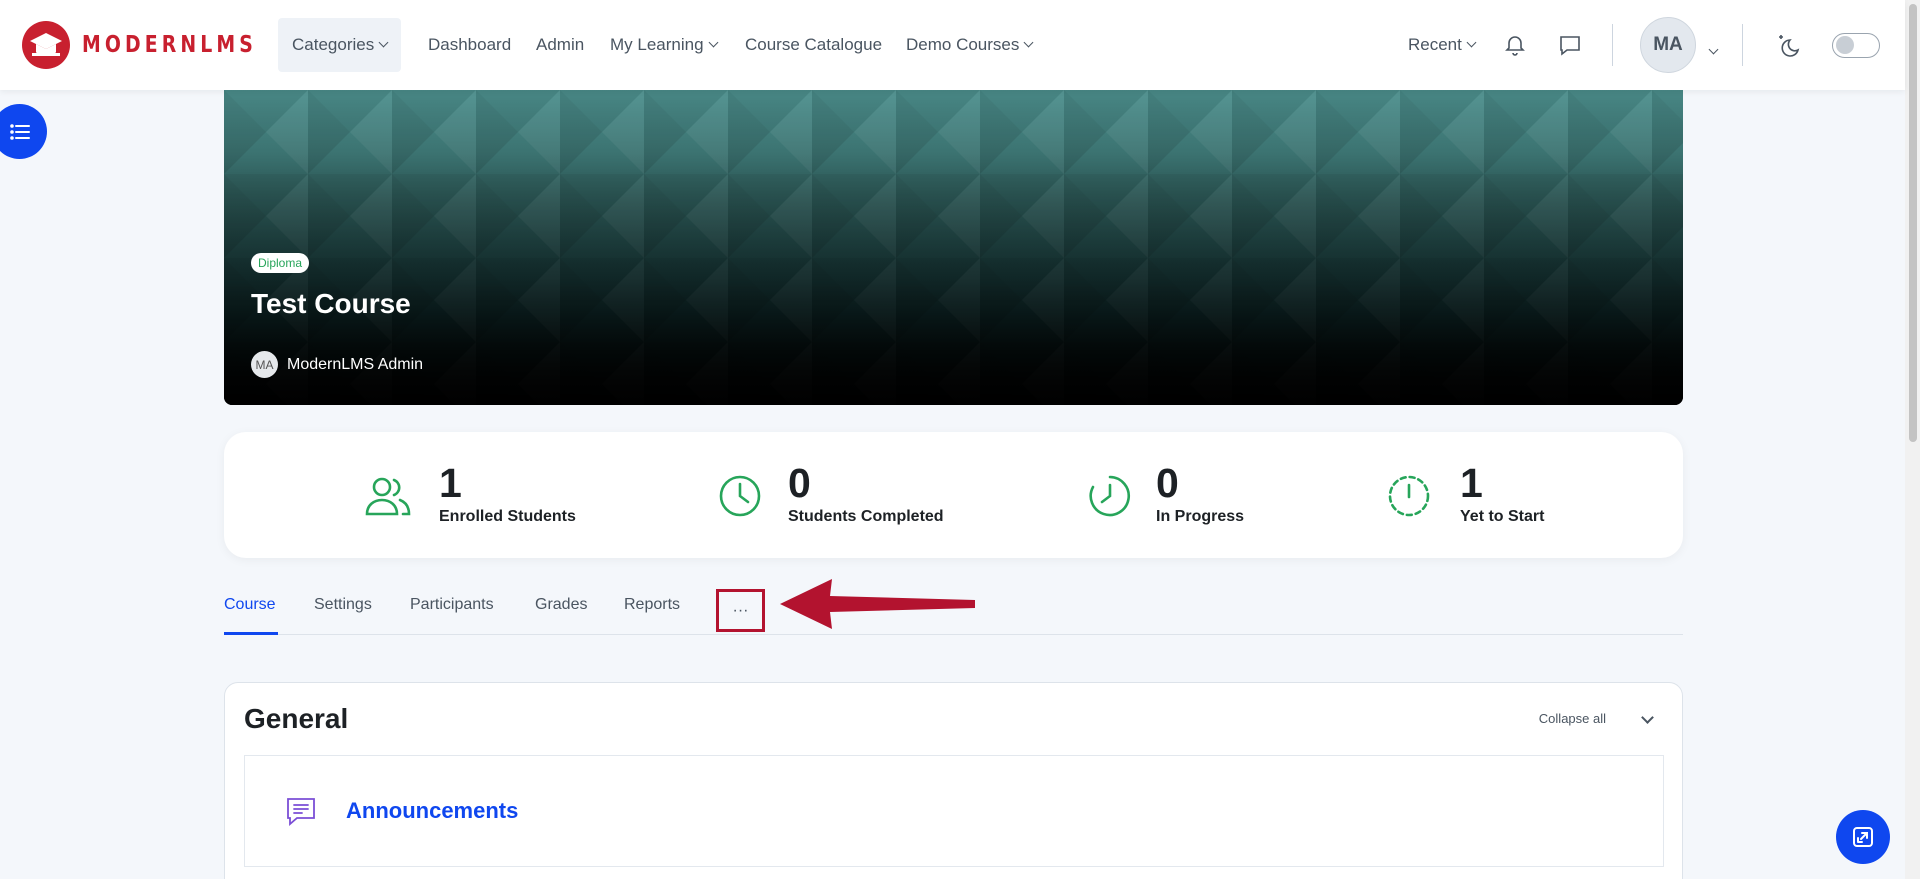  I want to click on list-icon, so click(19, 131).